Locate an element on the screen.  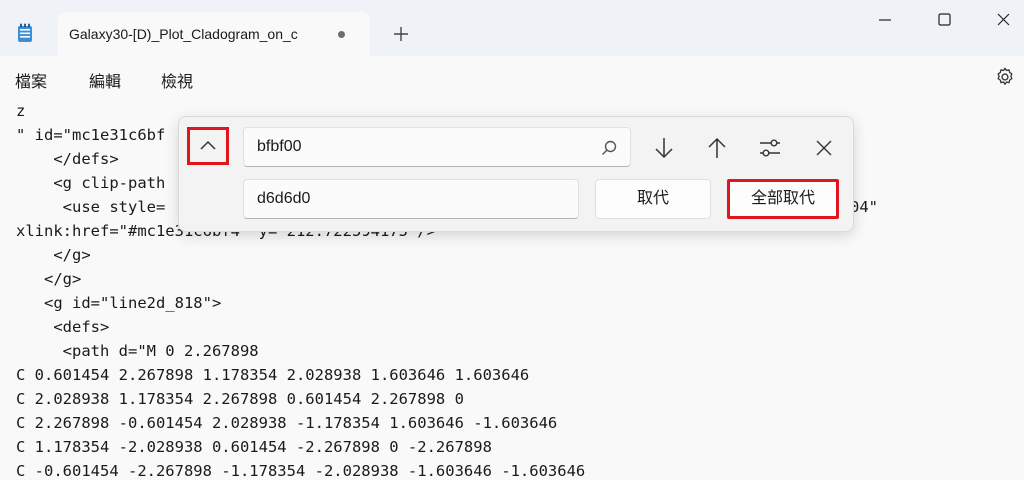
toggle-replace-button is located at coordinates (208, 146).